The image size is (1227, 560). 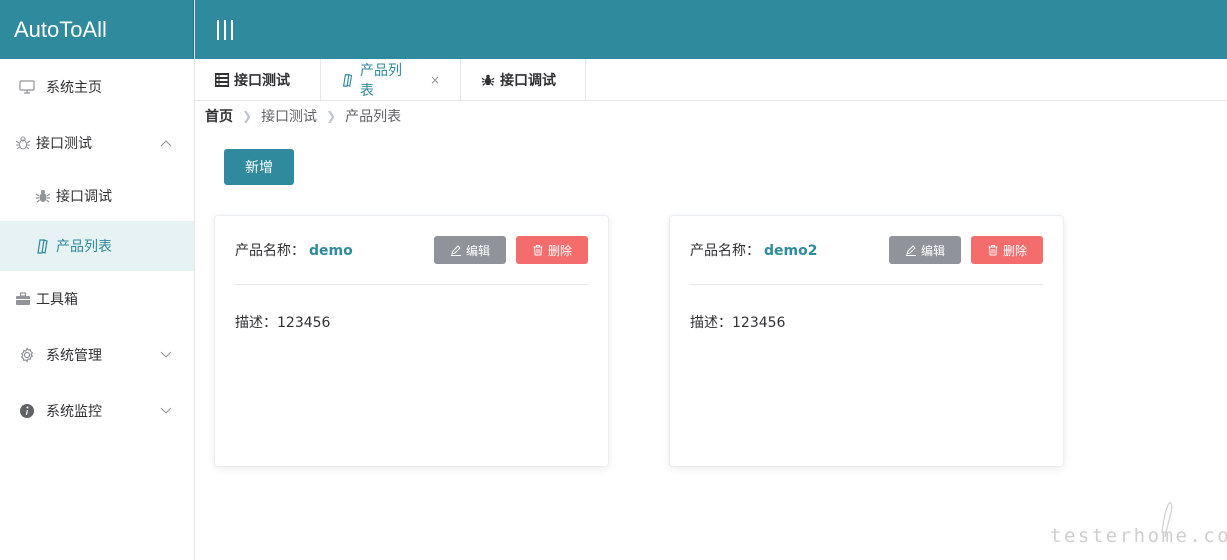 I want to click on sidebar-item-label: 系统主页, so click(x=74, y=88).